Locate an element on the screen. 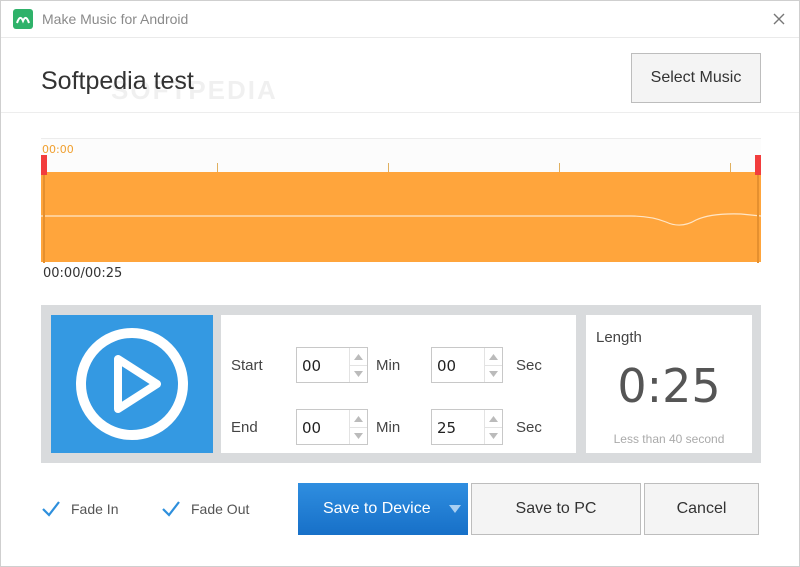 The image size is (800, 567). end-min-label: Min is located at coordinates (388, 427).